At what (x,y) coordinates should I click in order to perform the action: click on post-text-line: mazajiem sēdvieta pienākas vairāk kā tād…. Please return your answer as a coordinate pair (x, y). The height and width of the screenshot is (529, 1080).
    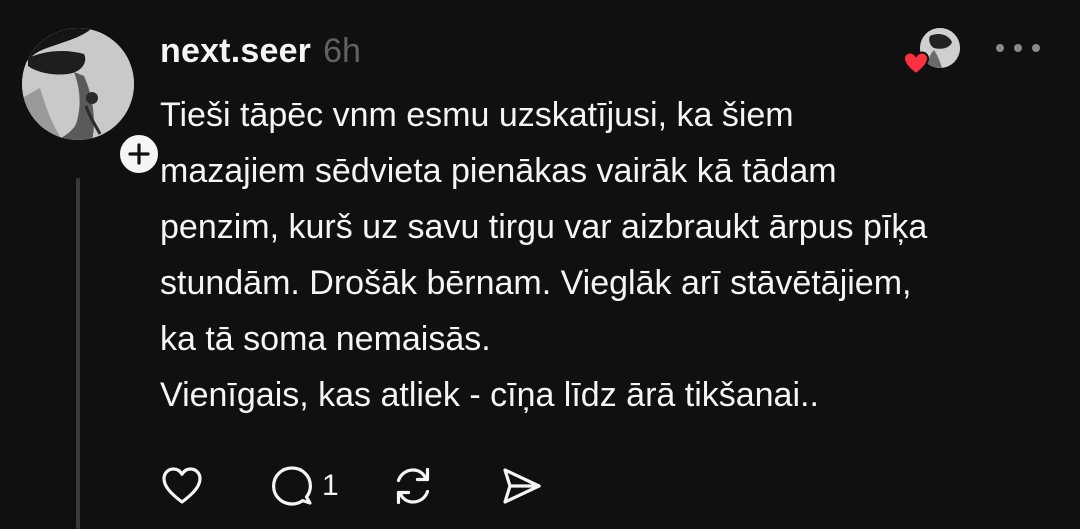
    Looking at the image, I should click on (498, 171).